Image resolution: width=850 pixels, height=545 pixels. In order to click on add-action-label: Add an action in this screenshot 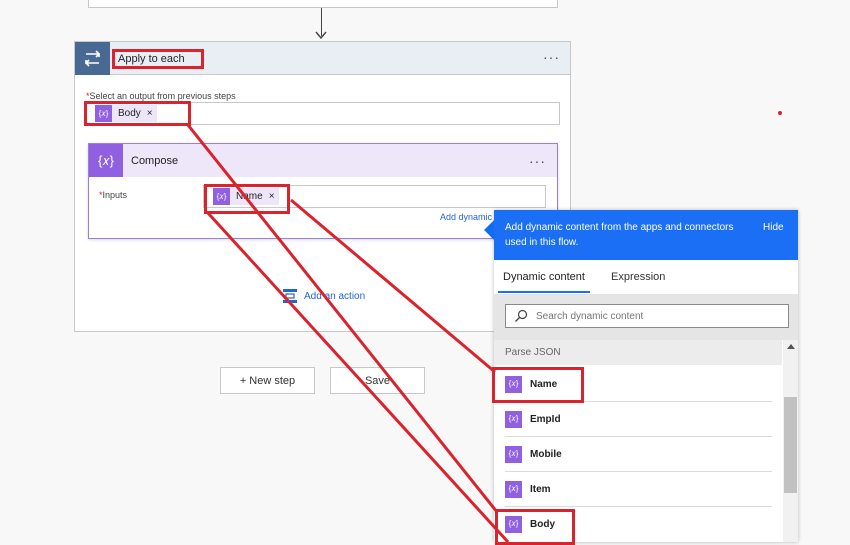, I will do `click(335, 296)`.